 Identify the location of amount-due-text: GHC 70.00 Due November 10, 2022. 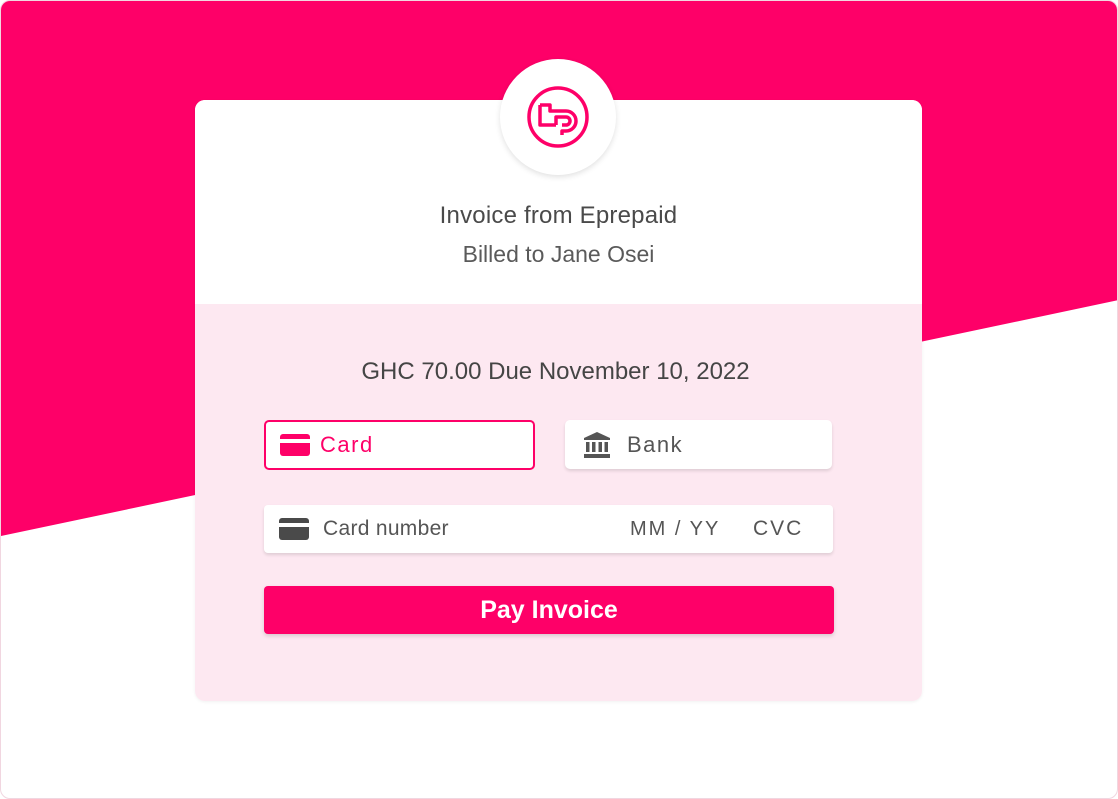
(555, 371).